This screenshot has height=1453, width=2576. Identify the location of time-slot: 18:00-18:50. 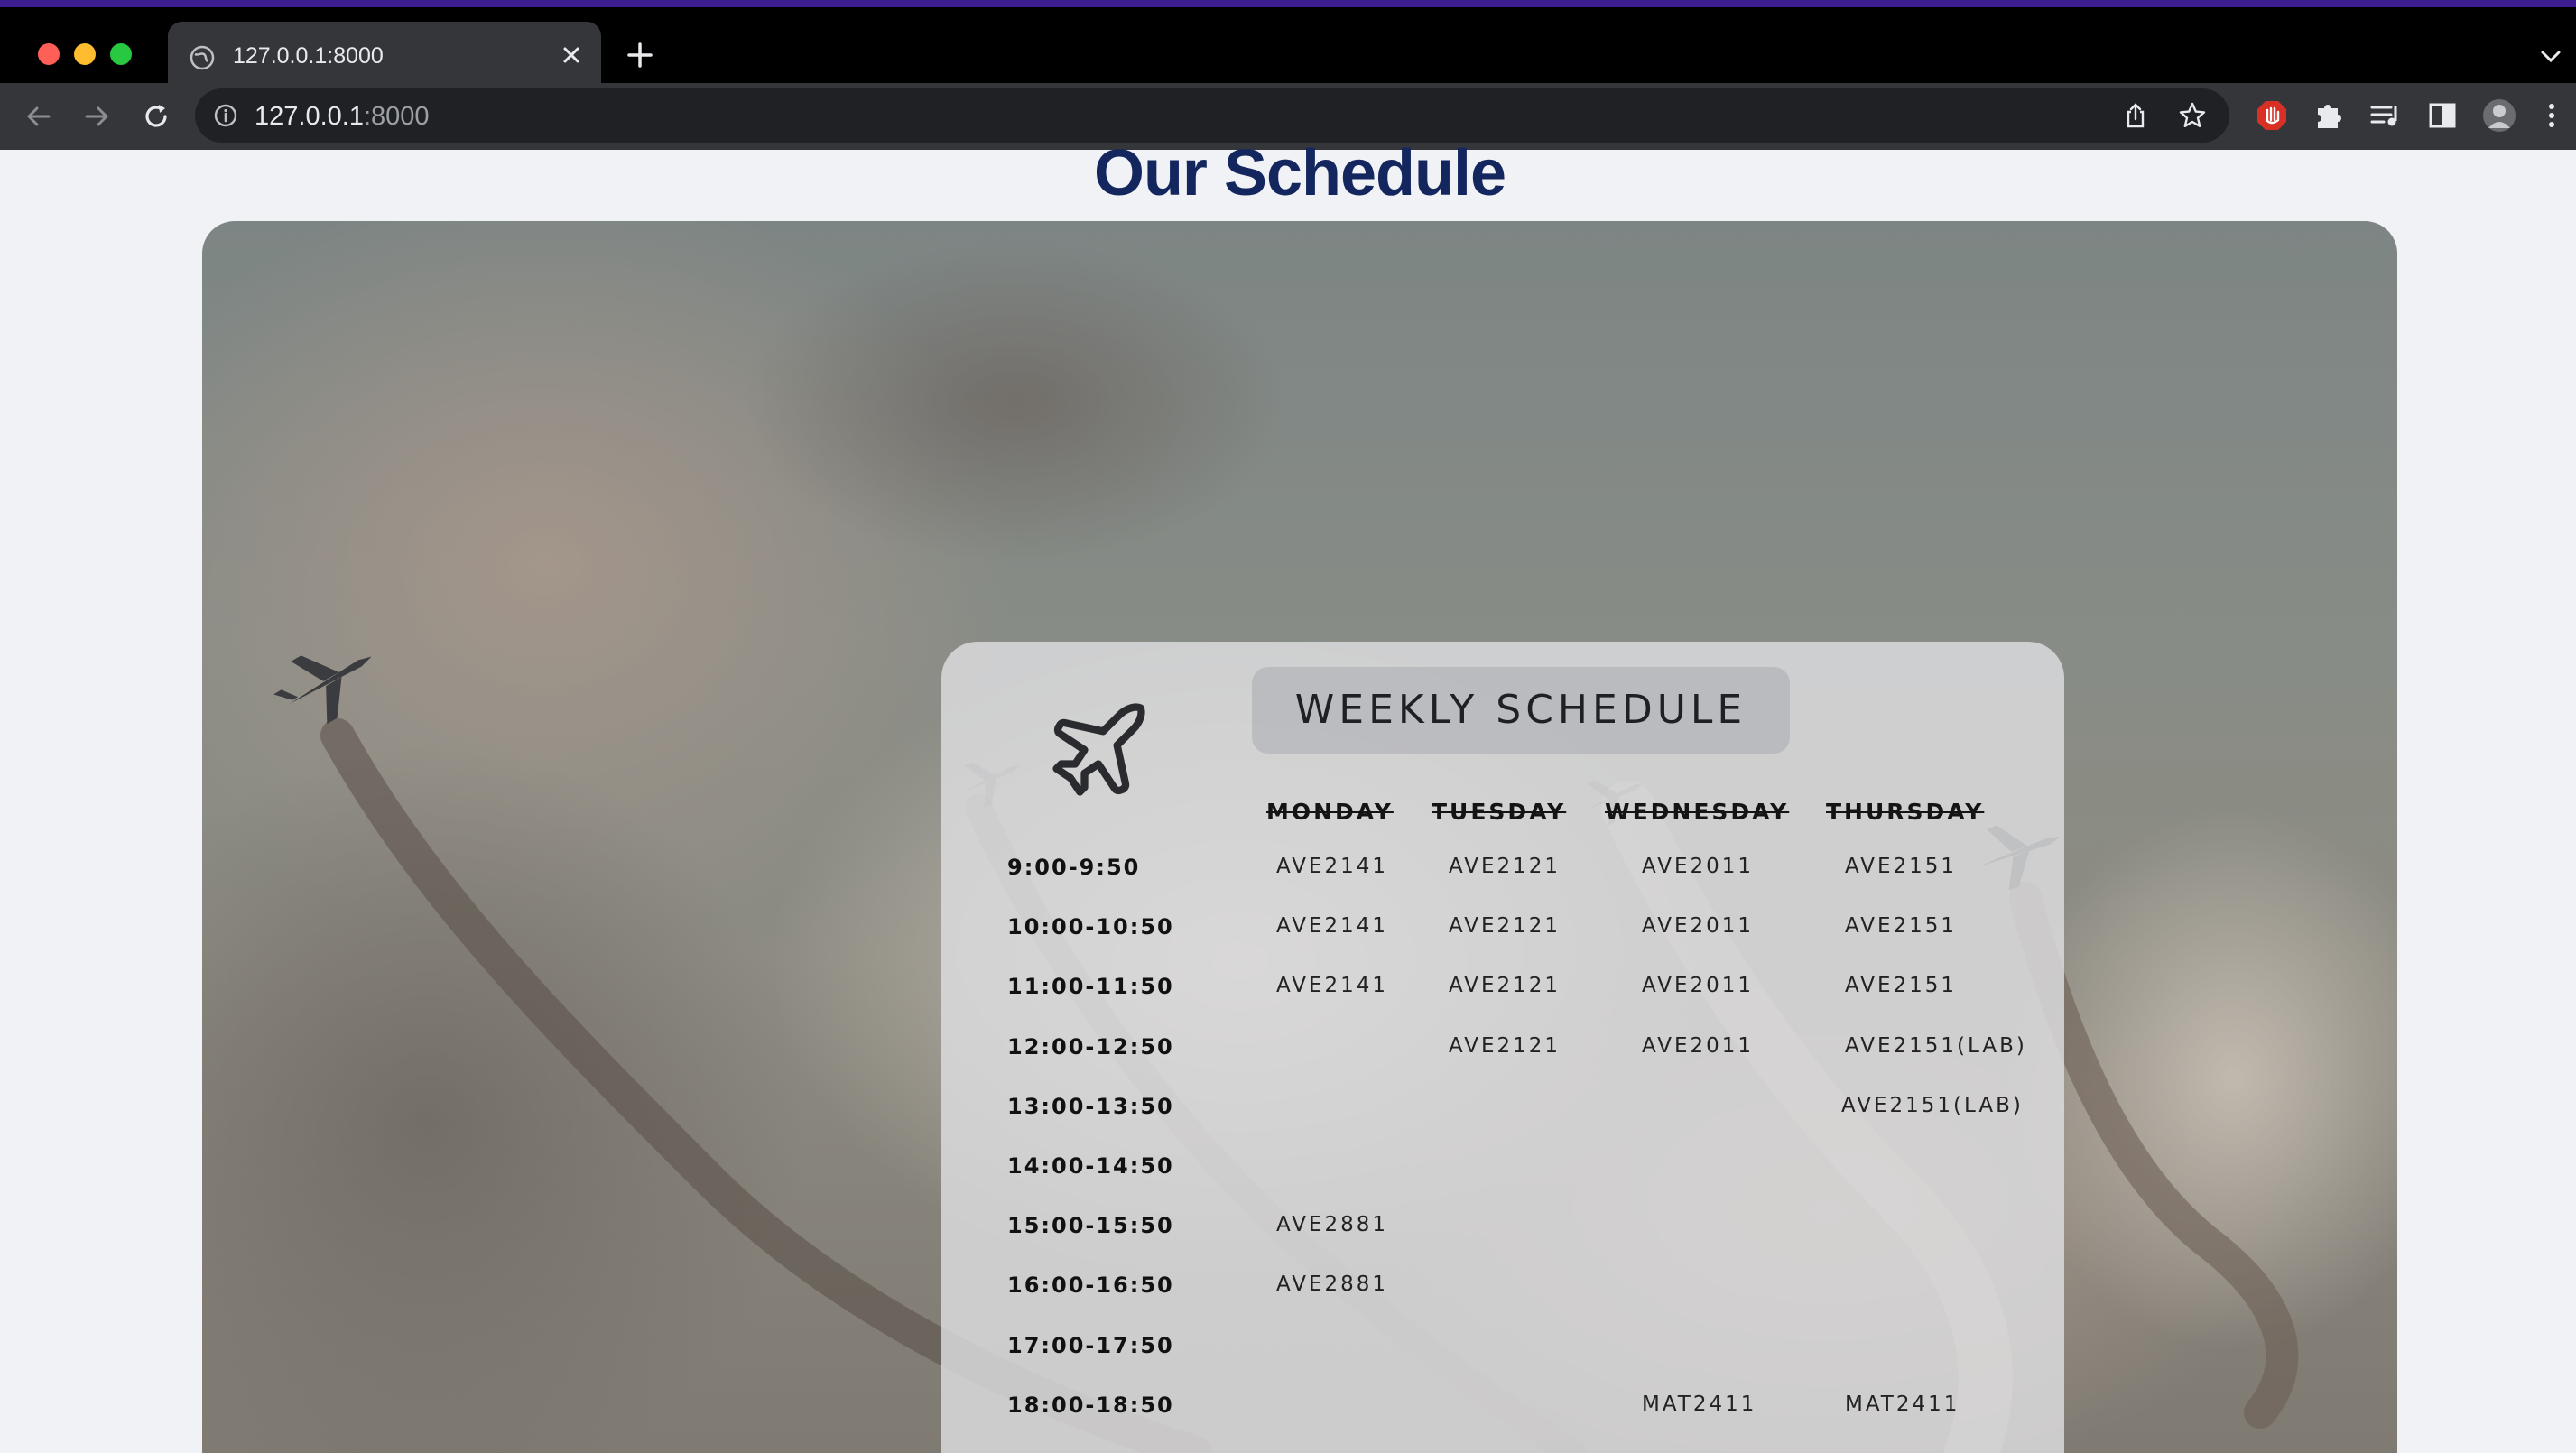
(1090, 1405).